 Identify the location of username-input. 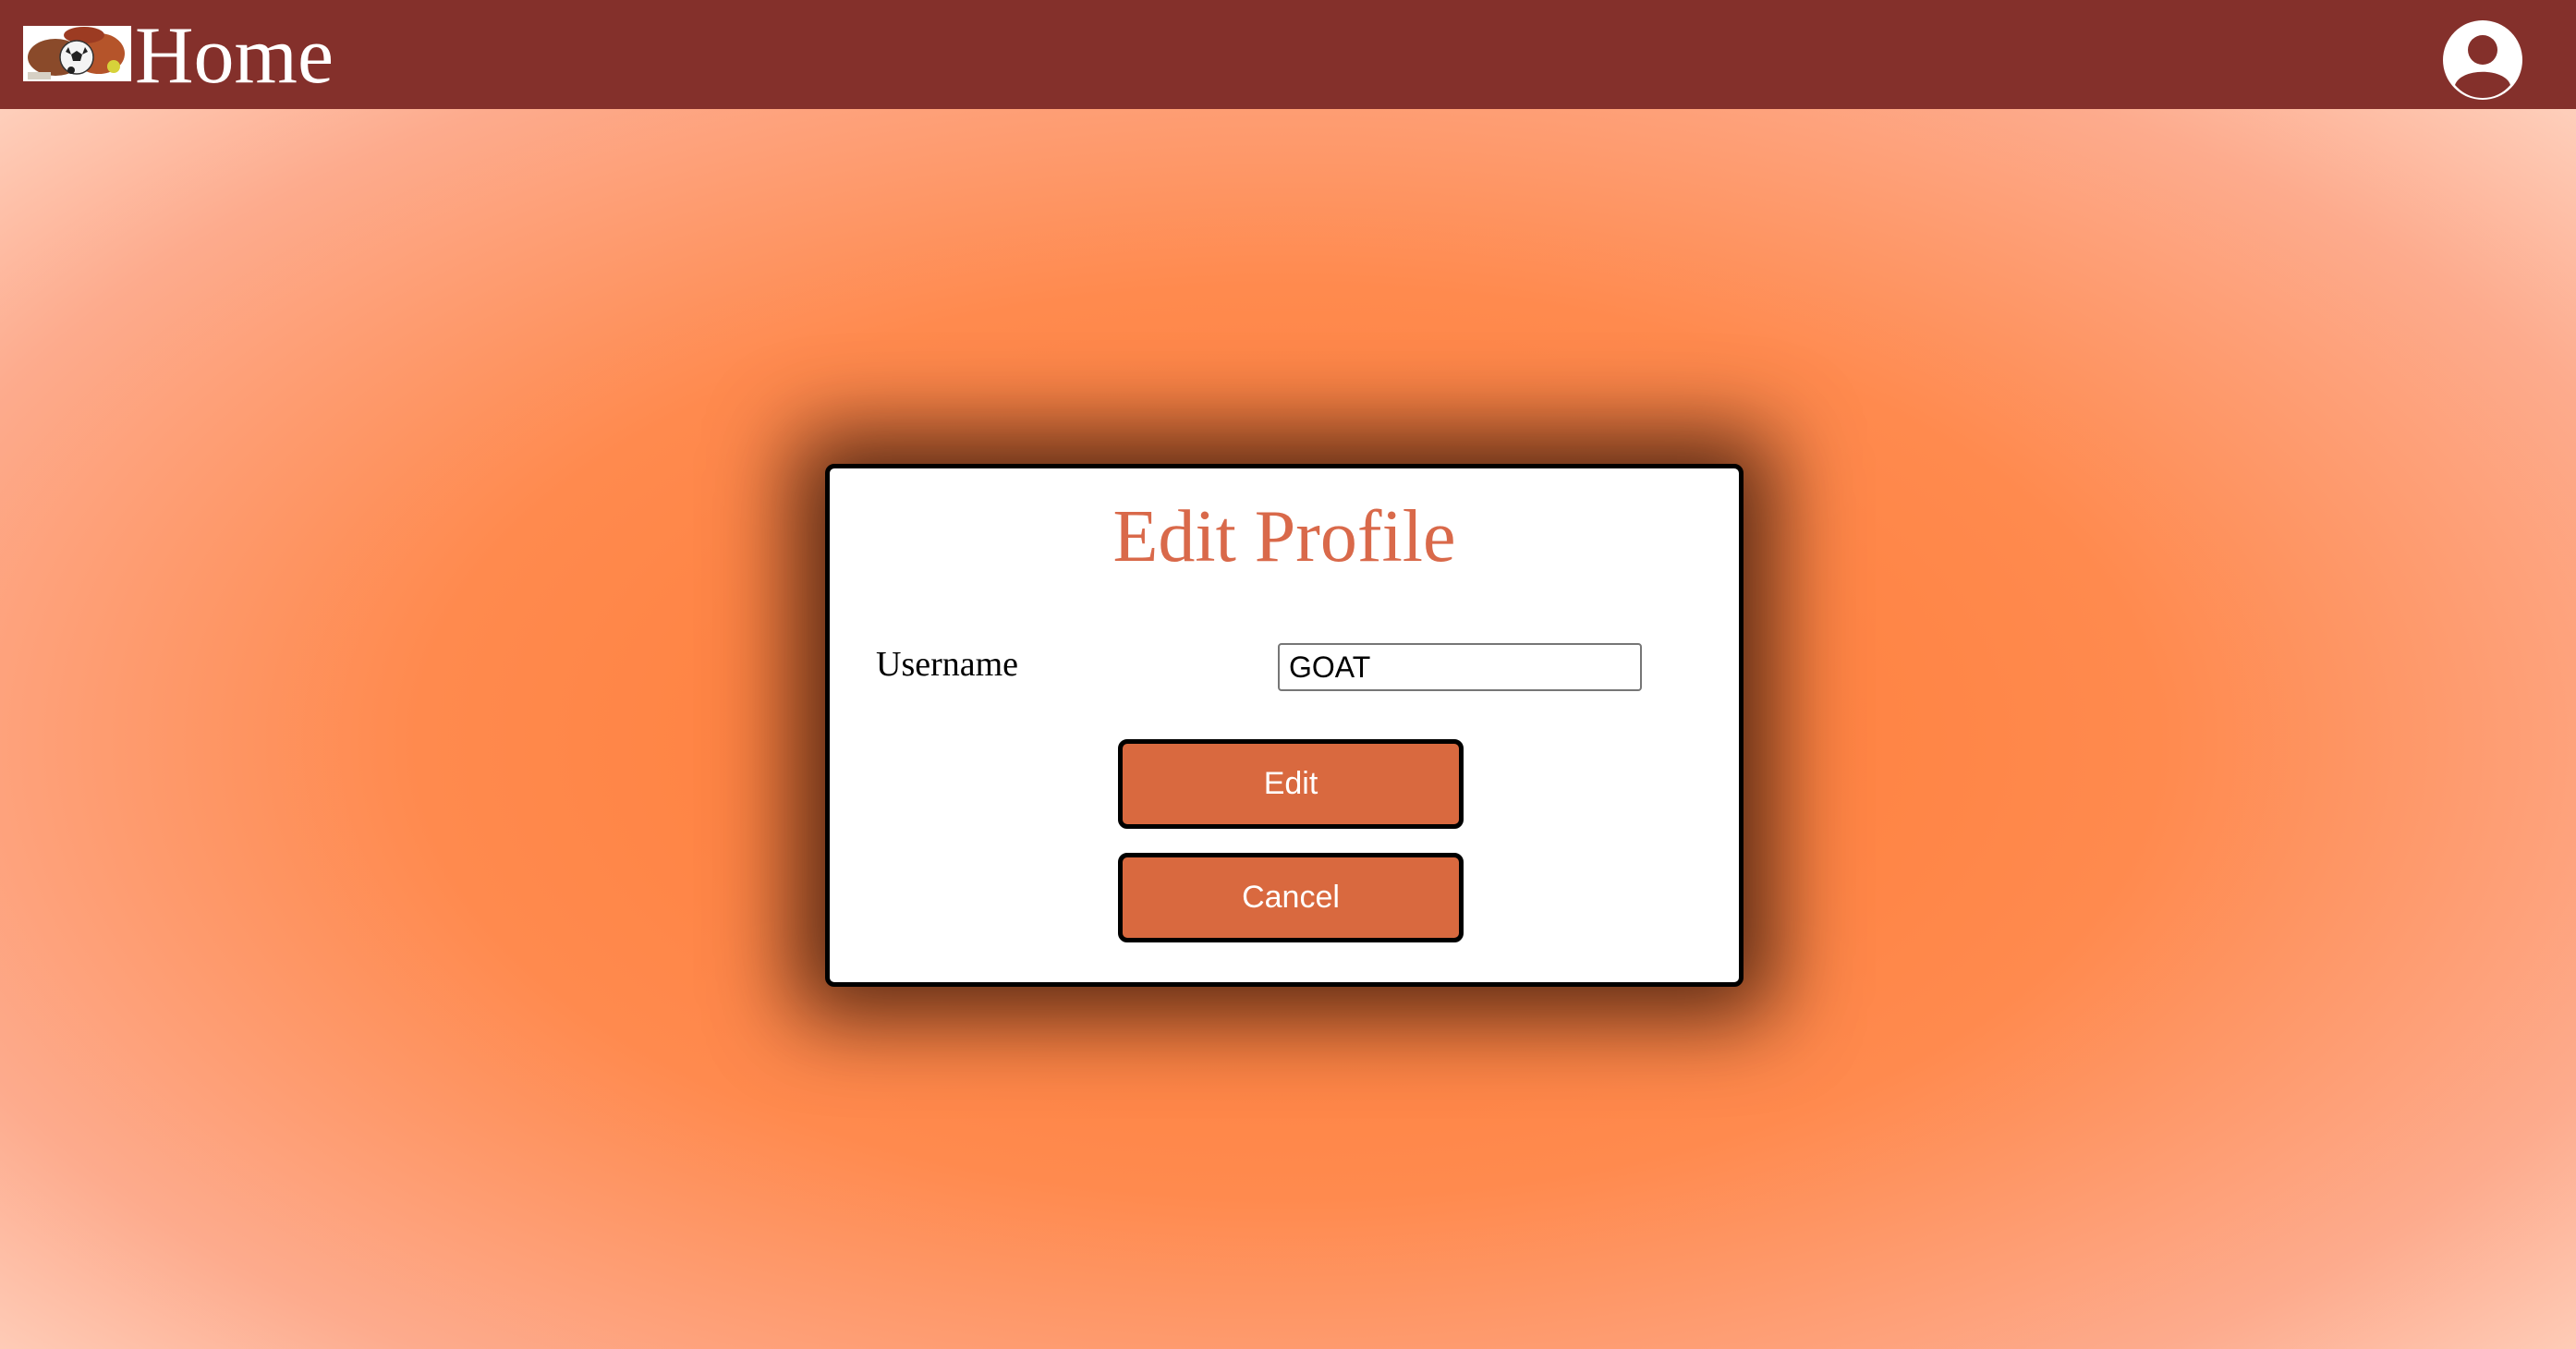
(1460, 667).